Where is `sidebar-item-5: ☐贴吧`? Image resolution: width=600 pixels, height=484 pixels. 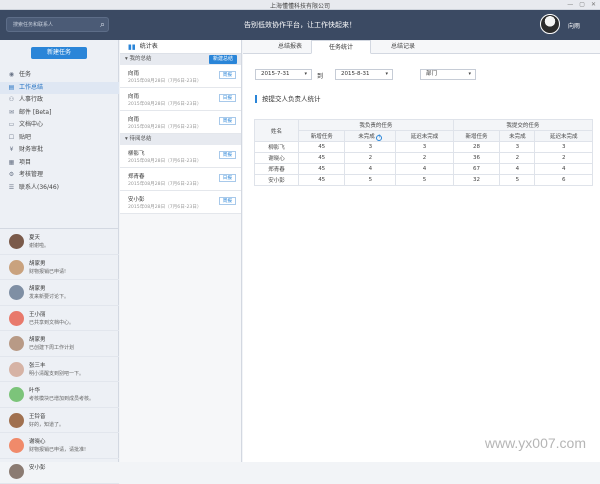
sidebar-item-5: ☐贴吧 is located at coordinates (59, 138).